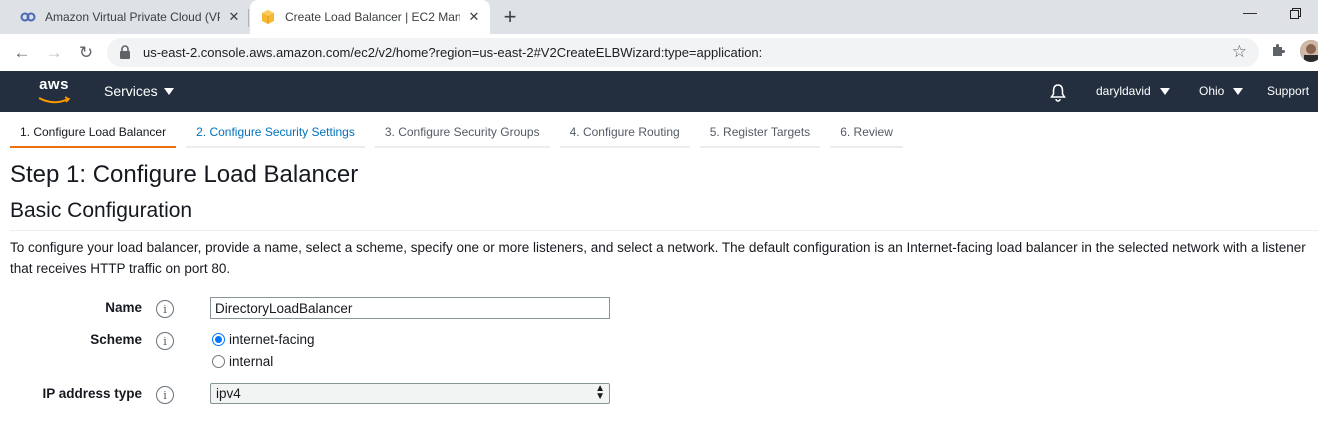 The width and height of the screenshot is (1318, 431). Describe the element at coordinates (659, 91) in the screenshot. I see `aws-console-nav: aws Services daryldavid Ohio Support` at that location.